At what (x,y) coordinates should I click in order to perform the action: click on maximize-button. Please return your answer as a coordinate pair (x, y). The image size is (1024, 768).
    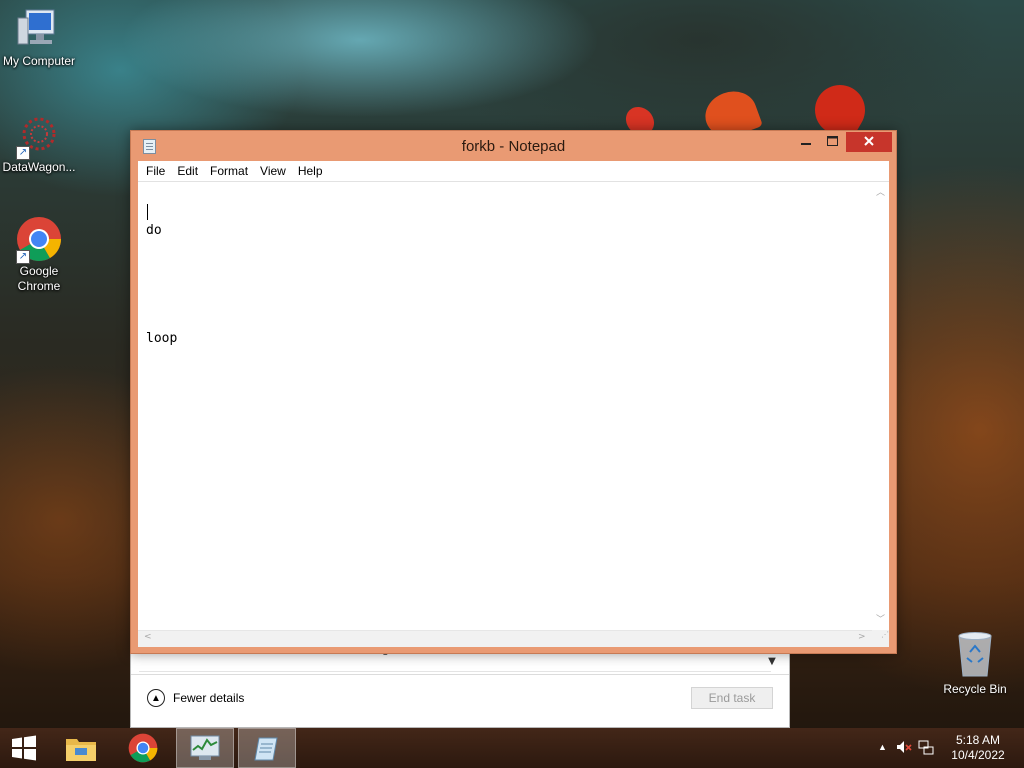
    Looking at the image, I should click on (832, 142).